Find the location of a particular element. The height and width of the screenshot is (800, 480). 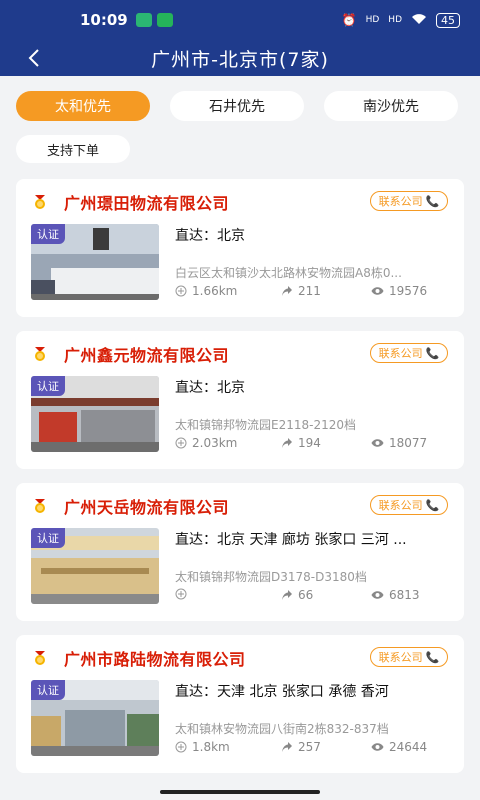

tab-shijing: 石井优先 is located at coordinates (237, 106).